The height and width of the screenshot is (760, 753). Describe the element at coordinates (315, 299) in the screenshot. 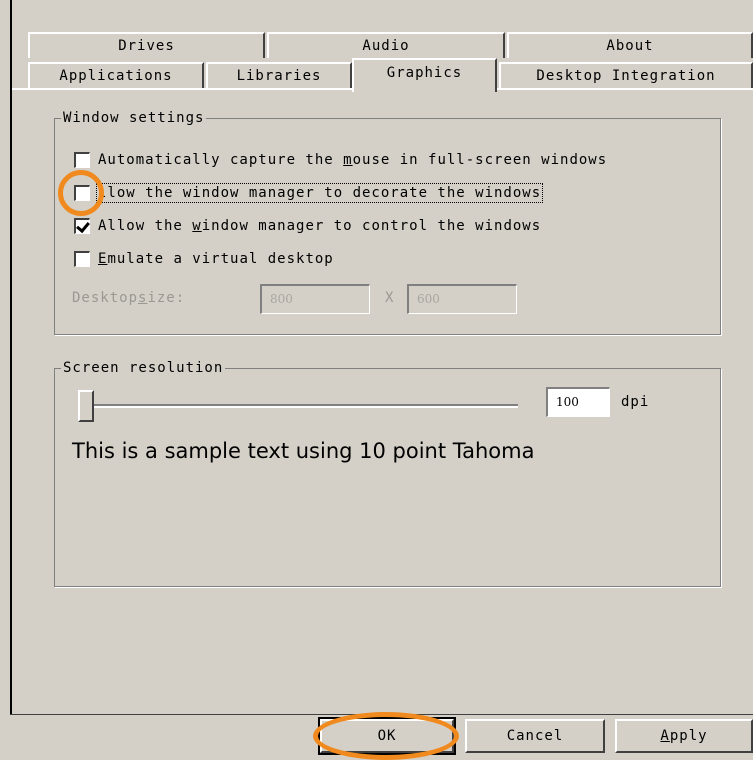

I see `desktop-width-input: 800` at that location.